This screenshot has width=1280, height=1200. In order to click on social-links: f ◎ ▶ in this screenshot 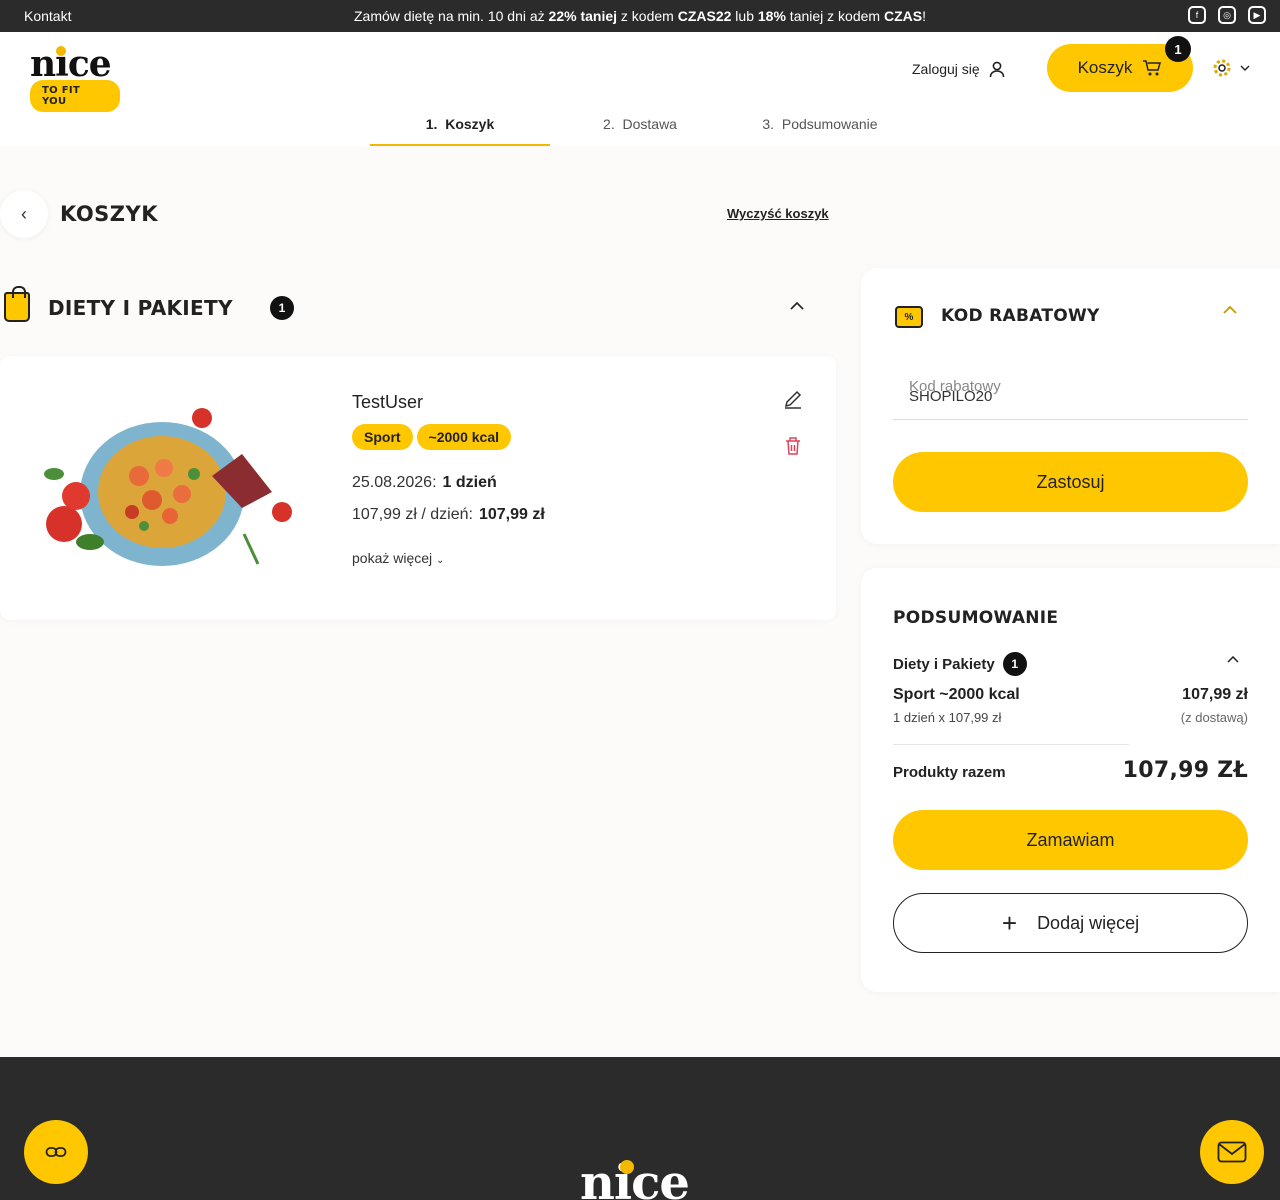, I will do `click(1227, 15)`.